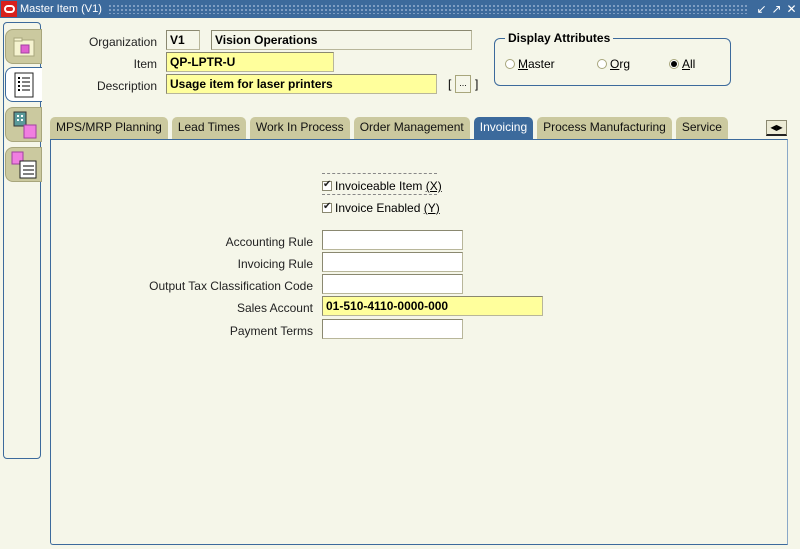  I want to click on radio-master: Master, so click(530, 64).